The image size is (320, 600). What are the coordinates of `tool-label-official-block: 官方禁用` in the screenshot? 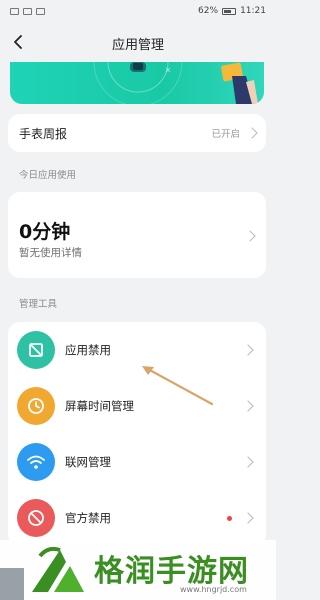 It's located at (88, 518).